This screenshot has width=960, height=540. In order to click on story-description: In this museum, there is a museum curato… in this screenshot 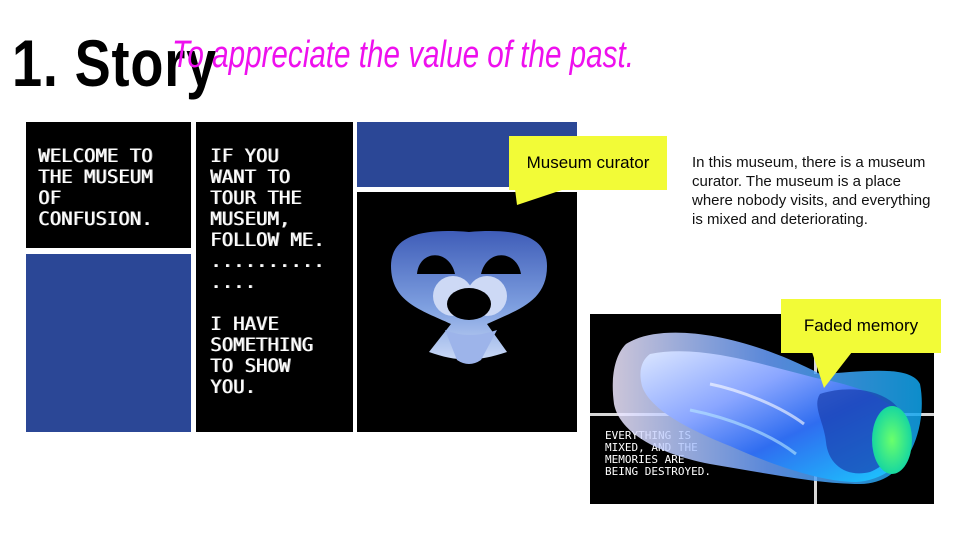, I will do `click(811, 191)`.